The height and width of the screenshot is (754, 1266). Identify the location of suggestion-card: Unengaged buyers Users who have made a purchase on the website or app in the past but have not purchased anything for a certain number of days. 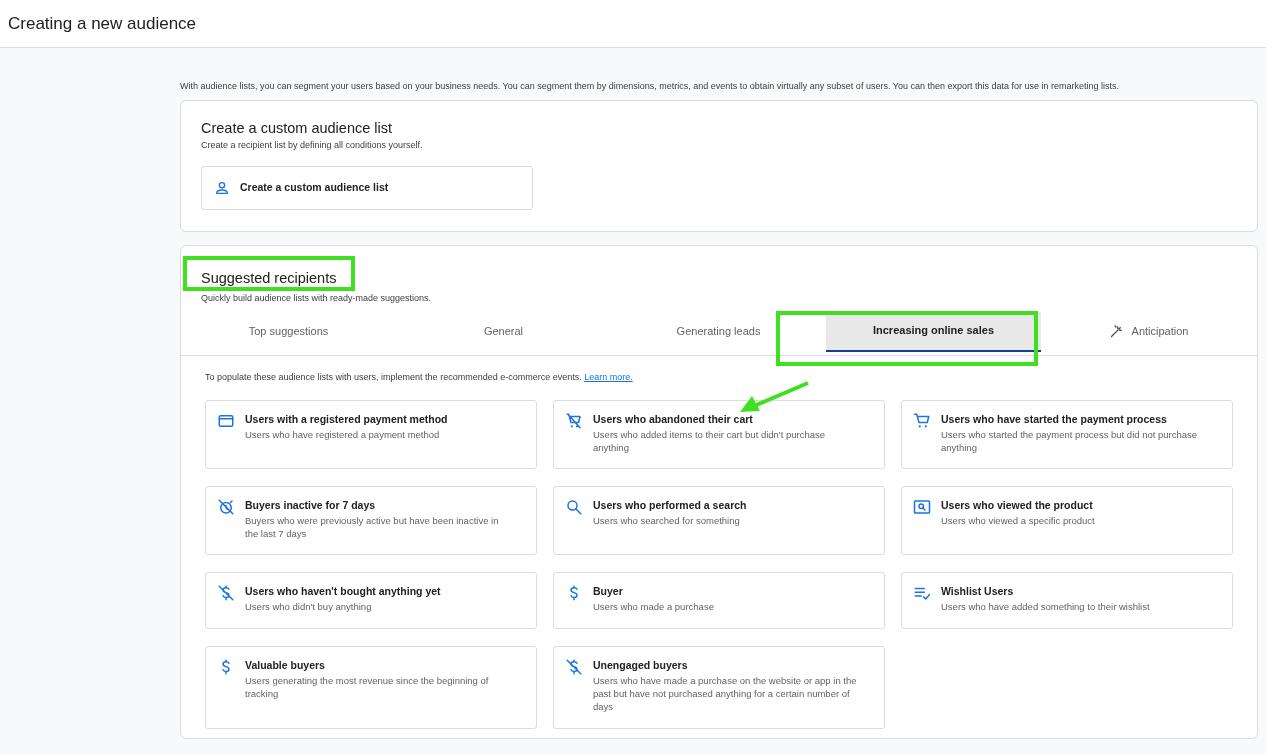
(719, 687).